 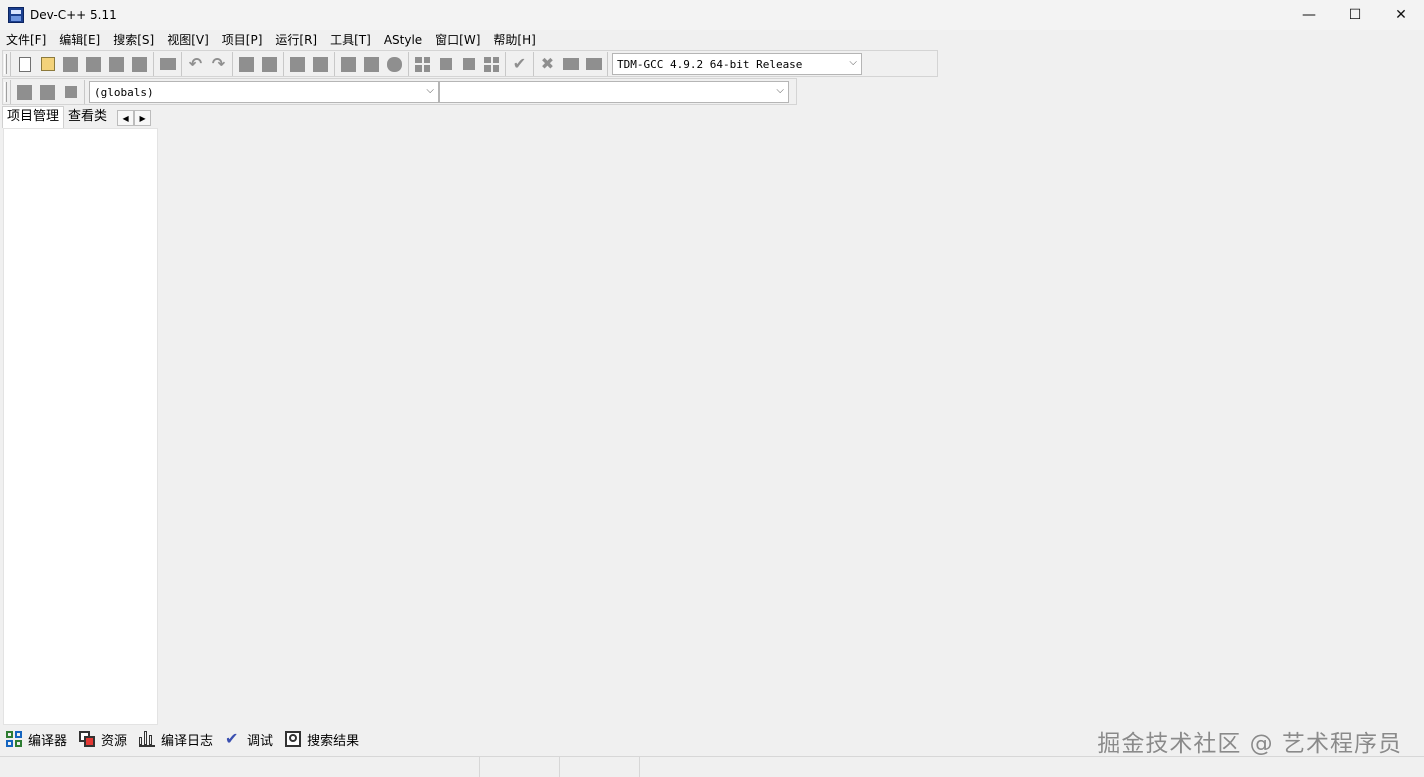 What do you see at coordinates (126, 118) in the screenshot?
I see `scroll-left-button: ◀` at bounding box center [126, 118].